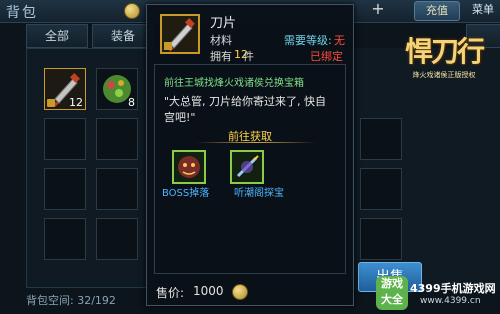  What do you see at coordinates (259, 191) in the screenshot?
I see `source-treasure-hunt-label: 听潮阁探宝` at bounding box center [259, 191].